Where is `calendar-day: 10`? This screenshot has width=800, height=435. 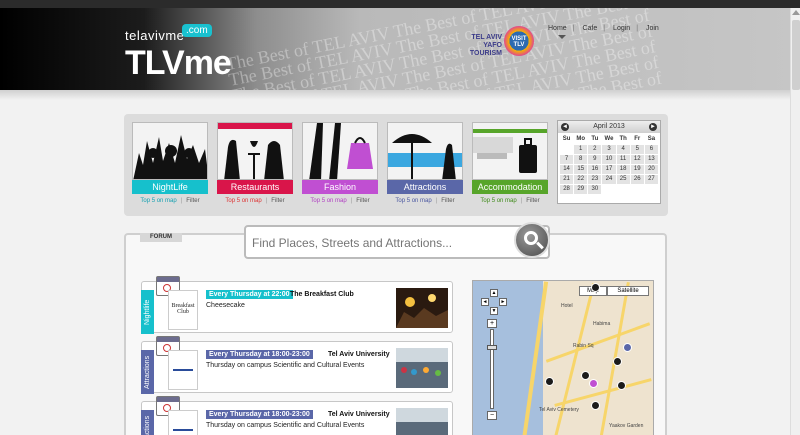 calendar-day: 10 is located at coordinates (609, 159).